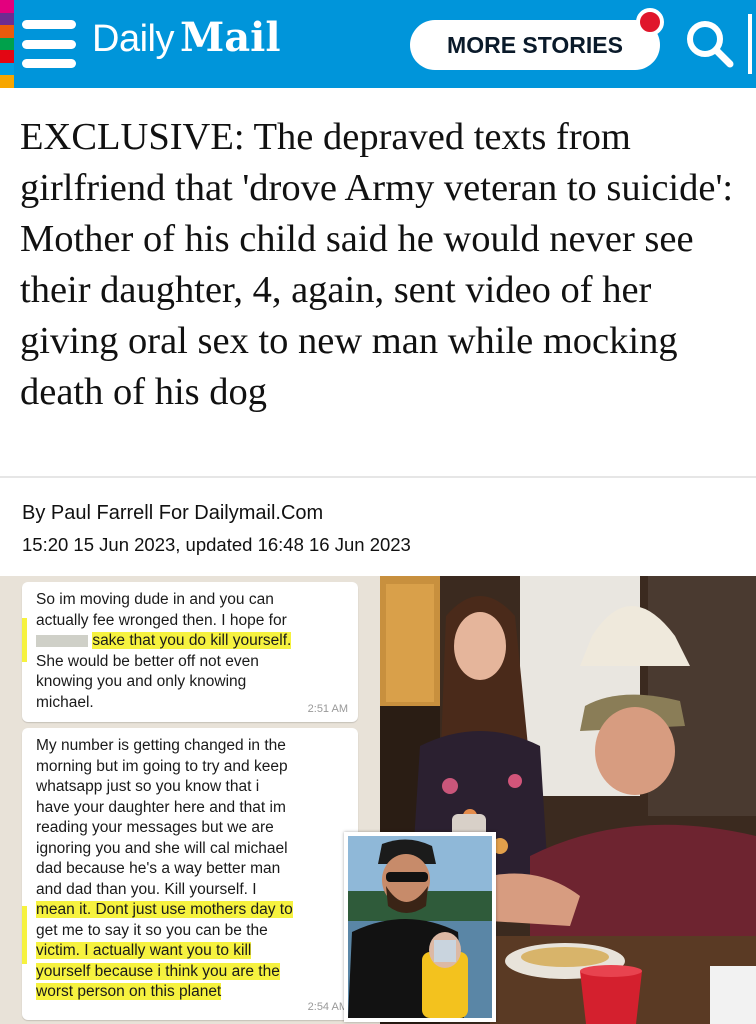 This screenshot has width=756, height=1024. Describe the element at coordinates (192, 641) in the screenshot. I see `message-line: sake that you do kill yourself.` at that location.